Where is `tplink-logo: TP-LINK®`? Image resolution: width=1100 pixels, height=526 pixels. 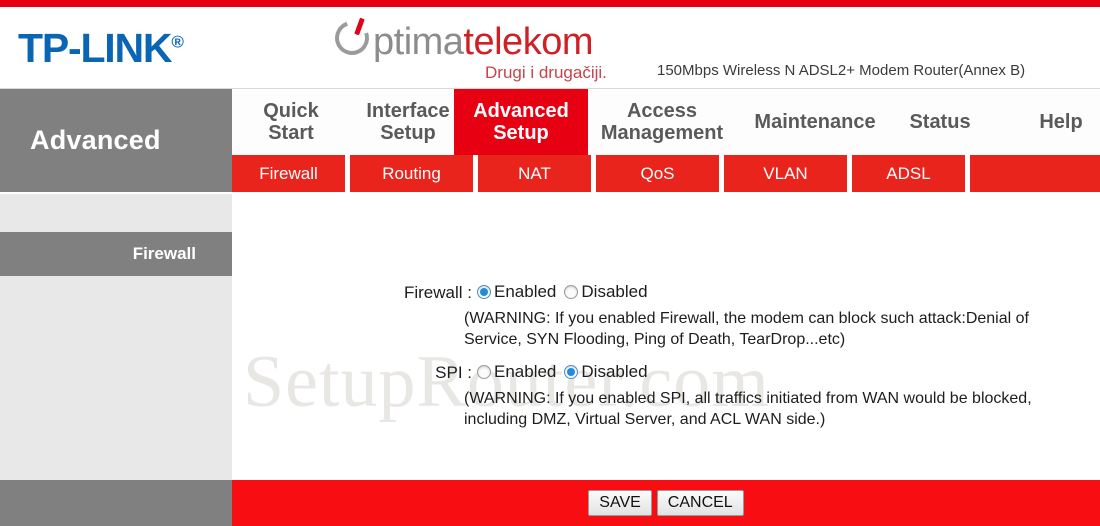 tplink-logo: TP-LINK® is located at coordinates (101, 48).